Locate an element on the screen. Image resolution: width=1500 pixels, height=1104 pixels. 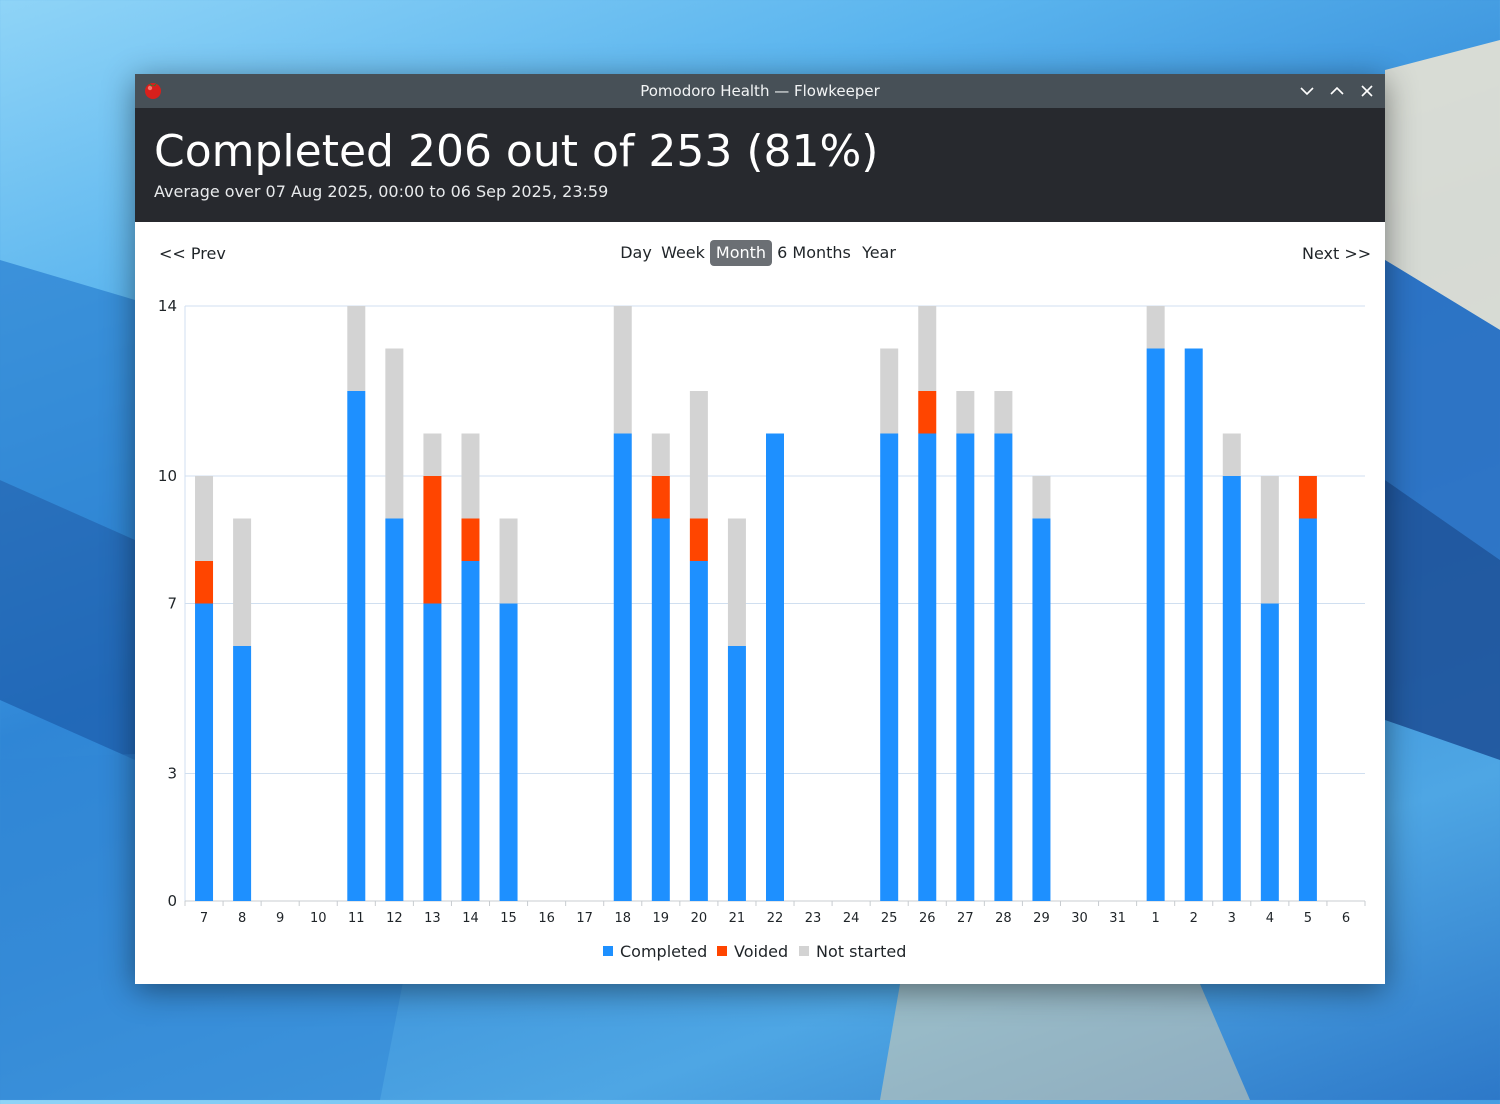
x-tick-label: 8 is located at coordinates (242, 918).